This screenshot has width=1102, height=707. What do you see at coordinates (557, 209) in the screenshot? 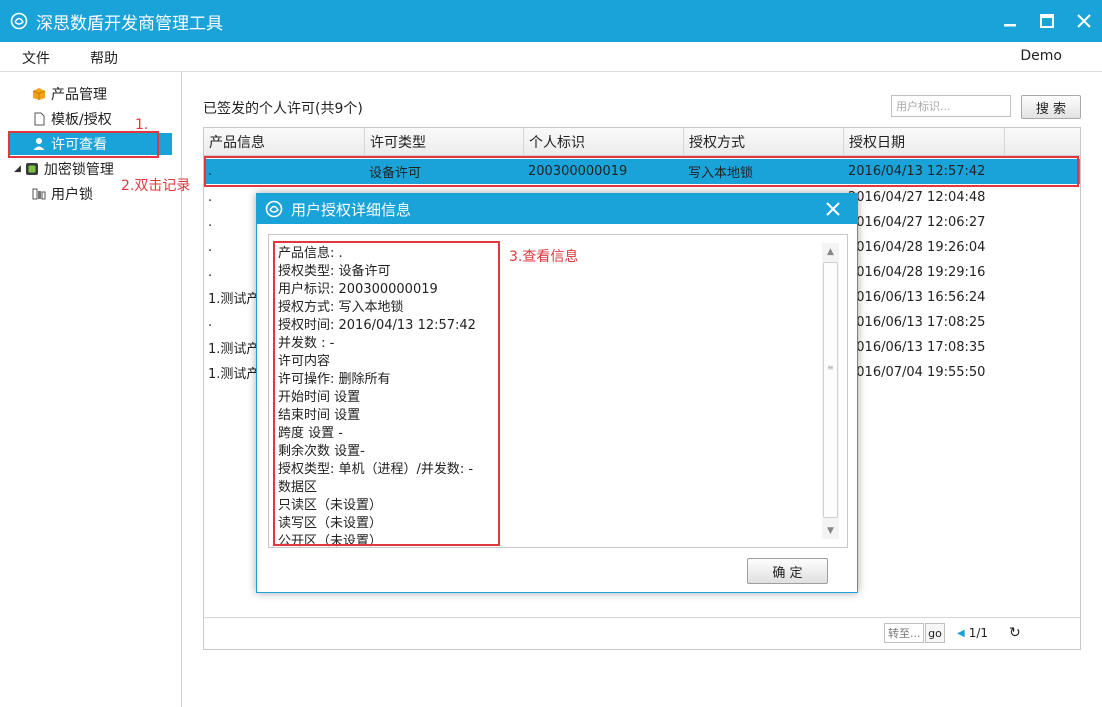
I see `dialog-title-bar: 用户授权详细信息` at bounding box center [557, 209].